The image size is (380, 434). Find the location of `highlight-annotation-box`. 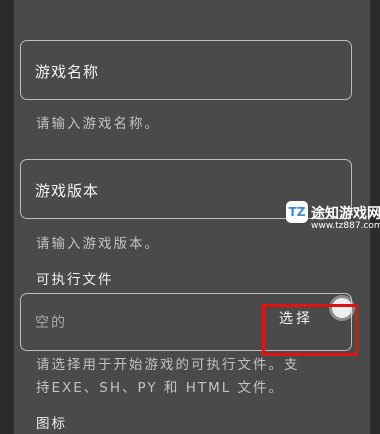

highlight-annotation-box is located at coordinates (310, 330).